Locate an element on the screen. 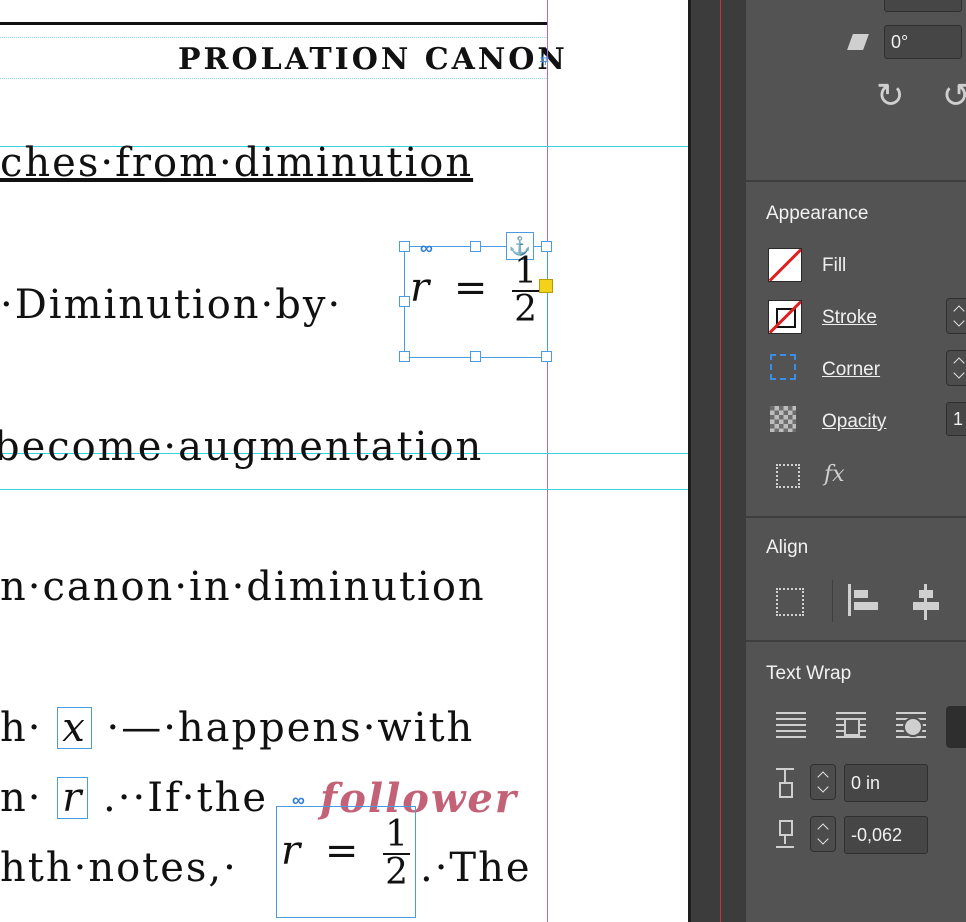 This screenshot has width=966, height=922. text-line-2-content: ·Diminution·by· is located at coordinates (171, 305).